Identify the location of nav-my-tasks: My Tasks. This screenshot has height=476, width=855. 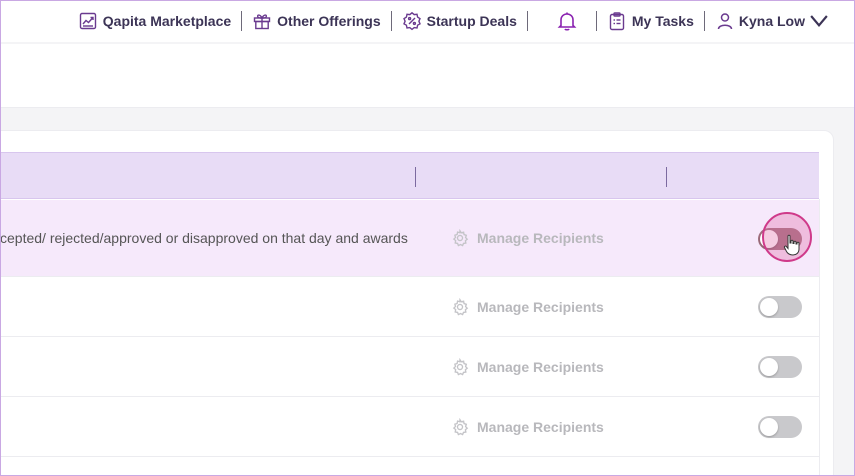
(650, 21).